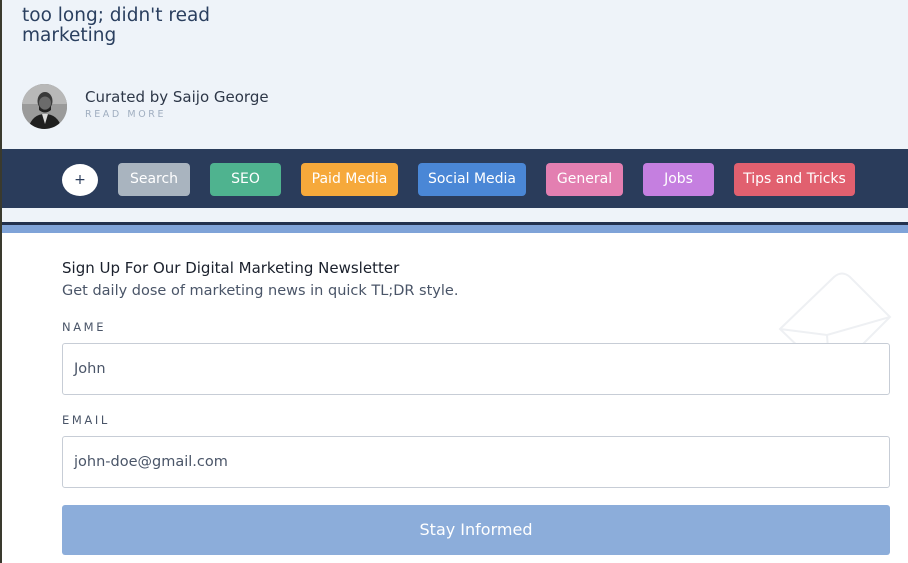 Image resolution: width=908 pixels, height=563 pixels. I want to click on nav-pill-label: Paid Media, so click(349, 179).